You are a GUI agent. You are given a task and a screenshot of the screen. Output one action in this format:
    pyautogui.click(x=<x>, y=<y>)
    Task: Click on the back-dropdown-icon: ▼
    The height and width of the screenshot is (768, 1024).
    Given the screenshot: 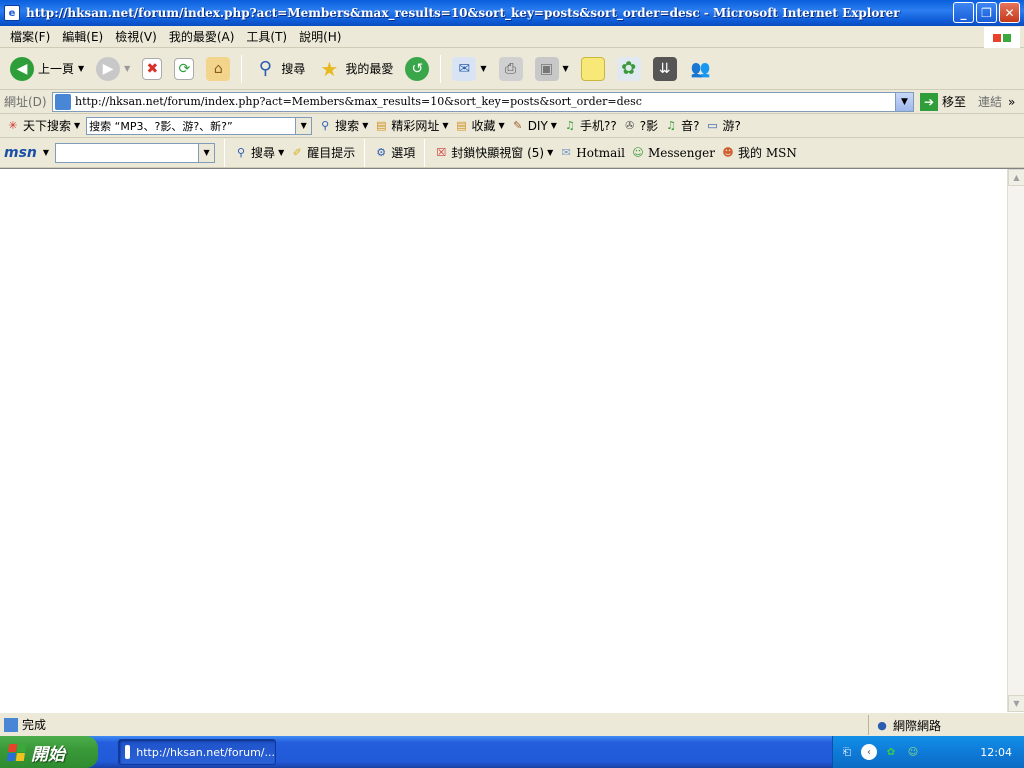 What is the action you would take?
    pyautogui.click(x=81, y=68)
    